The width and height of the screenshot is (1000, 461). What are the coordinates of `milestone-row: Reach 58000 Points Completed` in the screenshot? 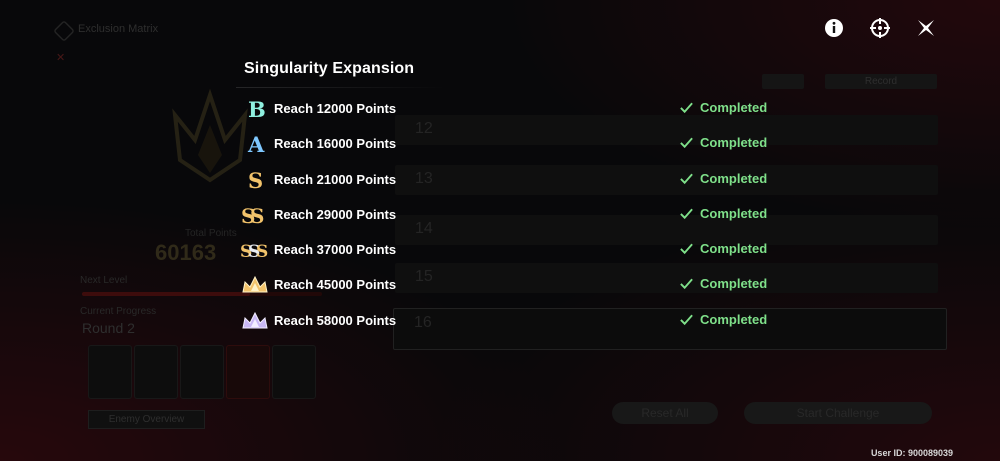 It's located at (508, 321).